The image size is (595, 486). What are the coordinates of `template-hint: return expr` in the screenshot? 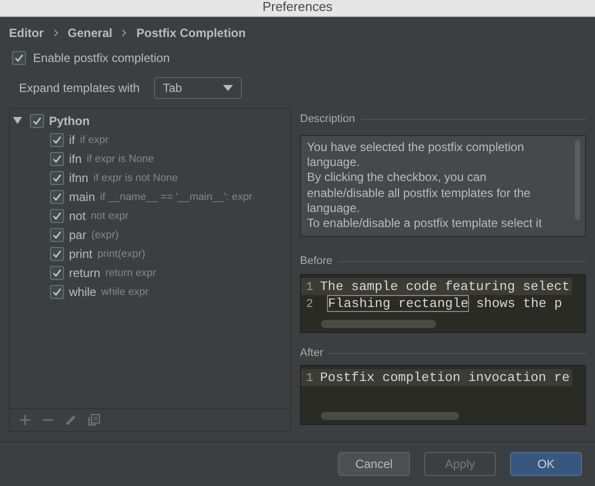 It's located at (130, 272).